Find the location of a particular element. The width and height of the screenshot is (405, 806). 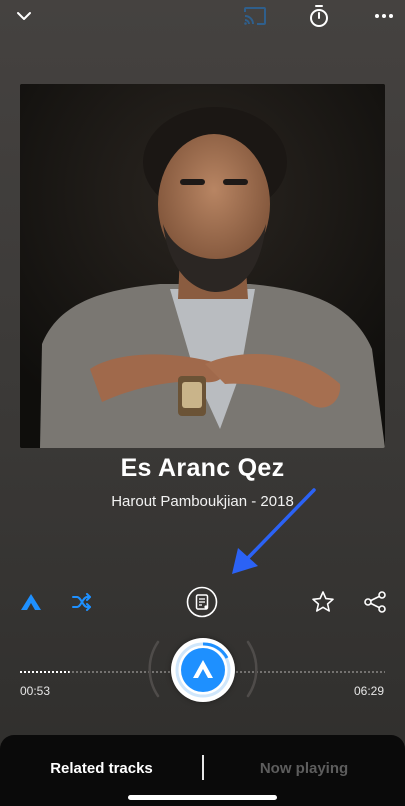

lyrics-button is located at coordinates (202, 602).